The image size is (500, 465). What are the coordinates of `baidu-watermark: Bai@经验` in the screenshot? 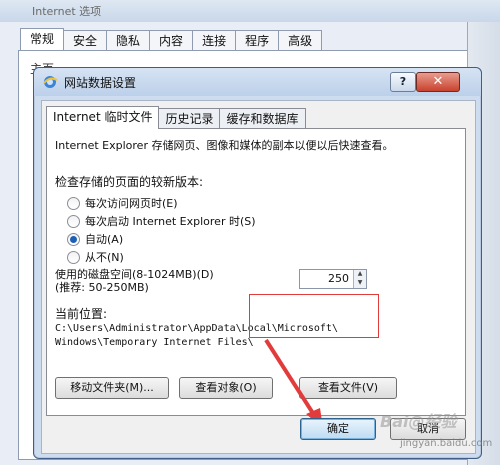 It's located at (418, 421).